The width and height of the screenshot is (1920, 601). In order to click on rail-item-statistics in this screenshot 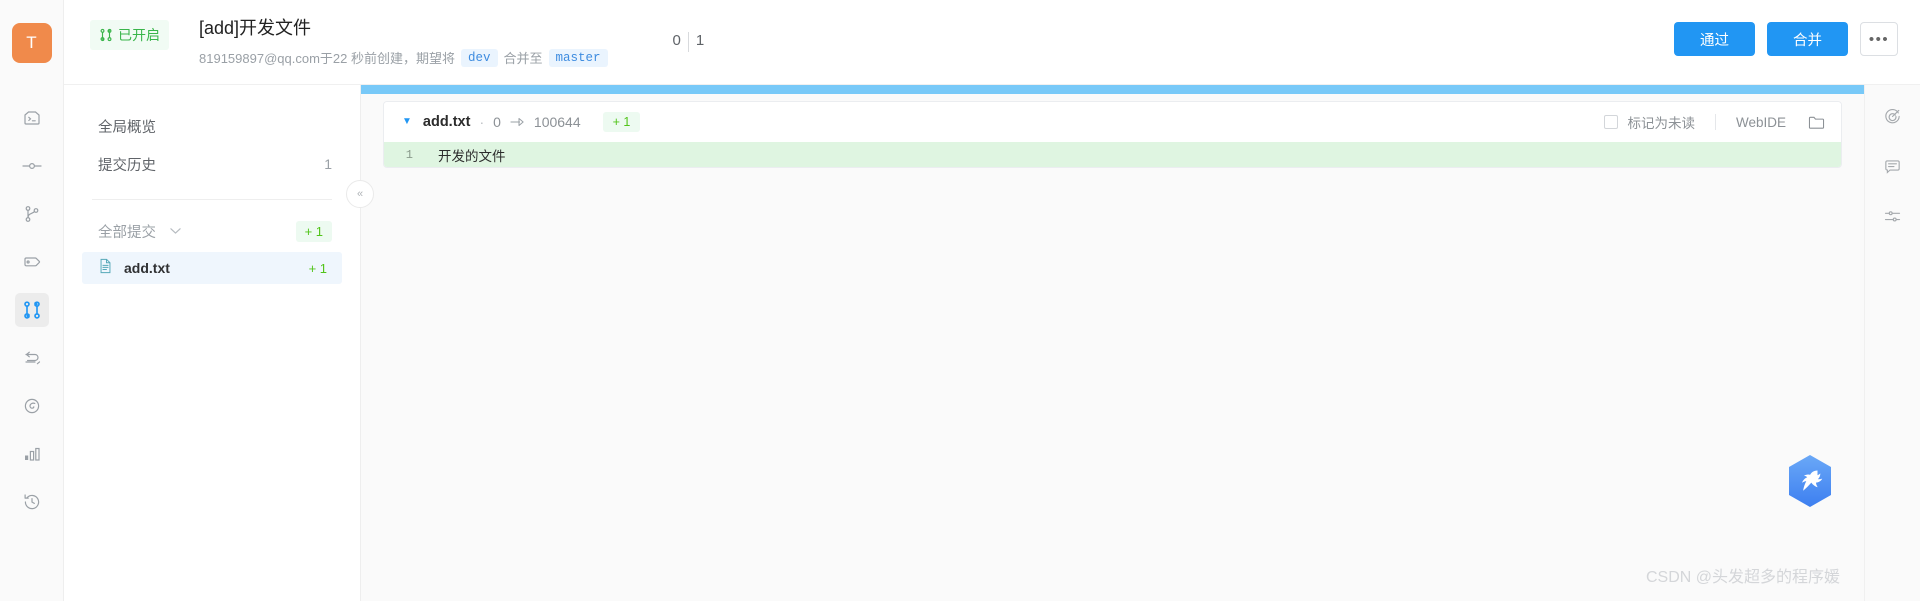, I will do `click(32, 454)`.